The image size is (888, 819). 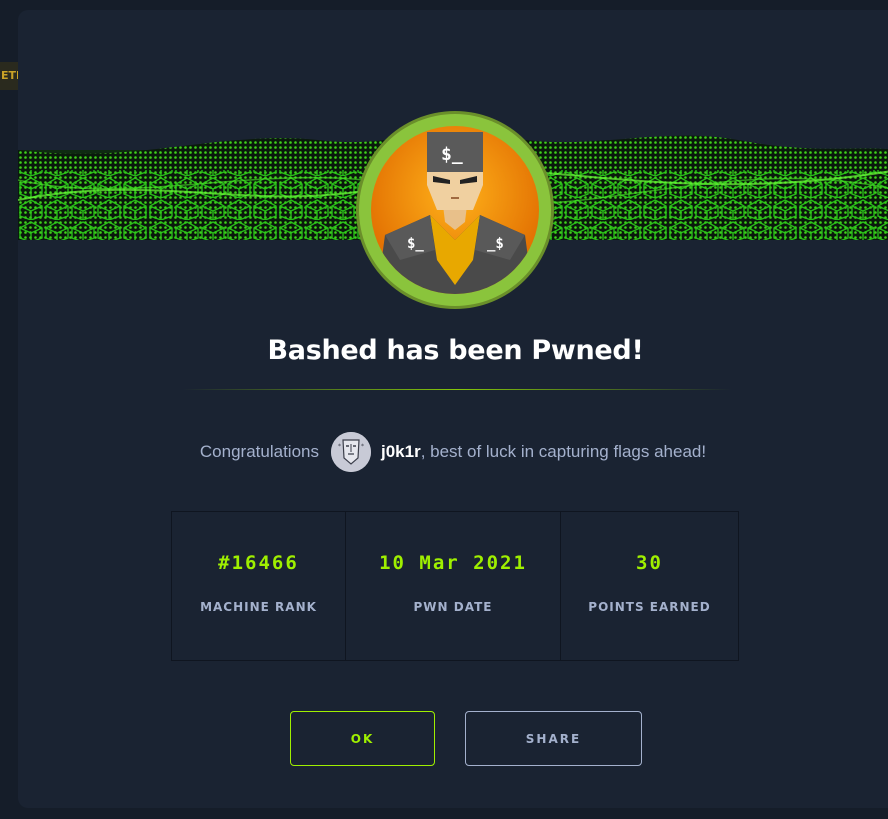 I want to click on pwn-date-label: PWN DATE, so click(x=453, y=607).